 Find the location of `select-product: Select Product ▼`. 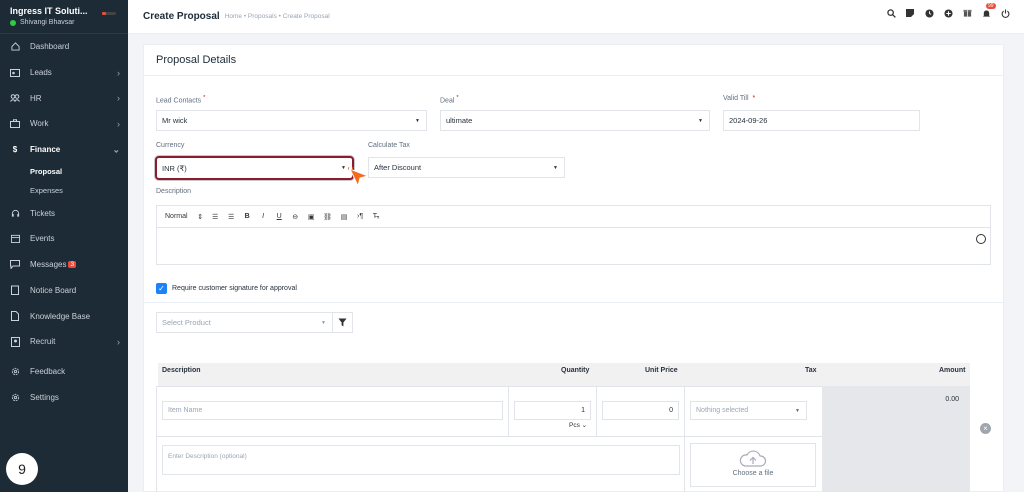

select-product: Select Product ▼ is located at coordinates (244, 322).